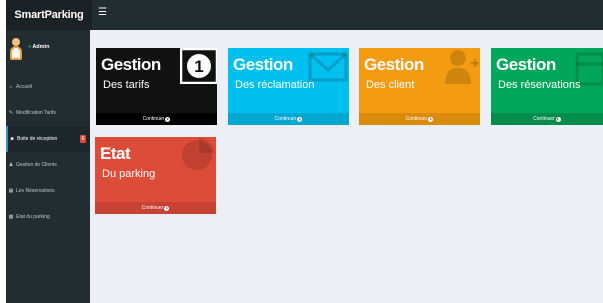 The height and width of the screenshot is (303, 603). Describe the element at coordinates (156, 86) in the screenshot. I see `tile-gestion-tarifs: 1 Gestion Des tarifs Continuer` at that location.